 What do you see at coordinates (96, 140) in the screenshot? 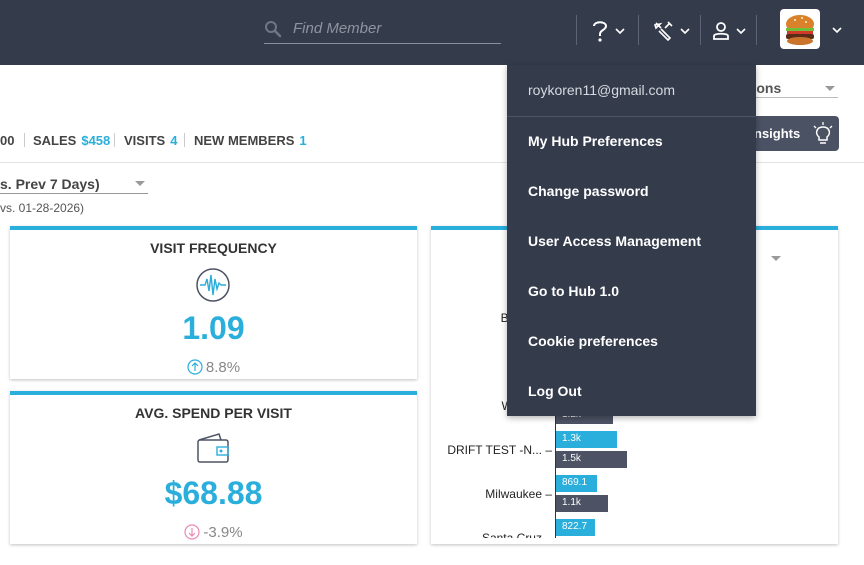
I see `stat-sales-value: $458` at bounding box center [96, 140].